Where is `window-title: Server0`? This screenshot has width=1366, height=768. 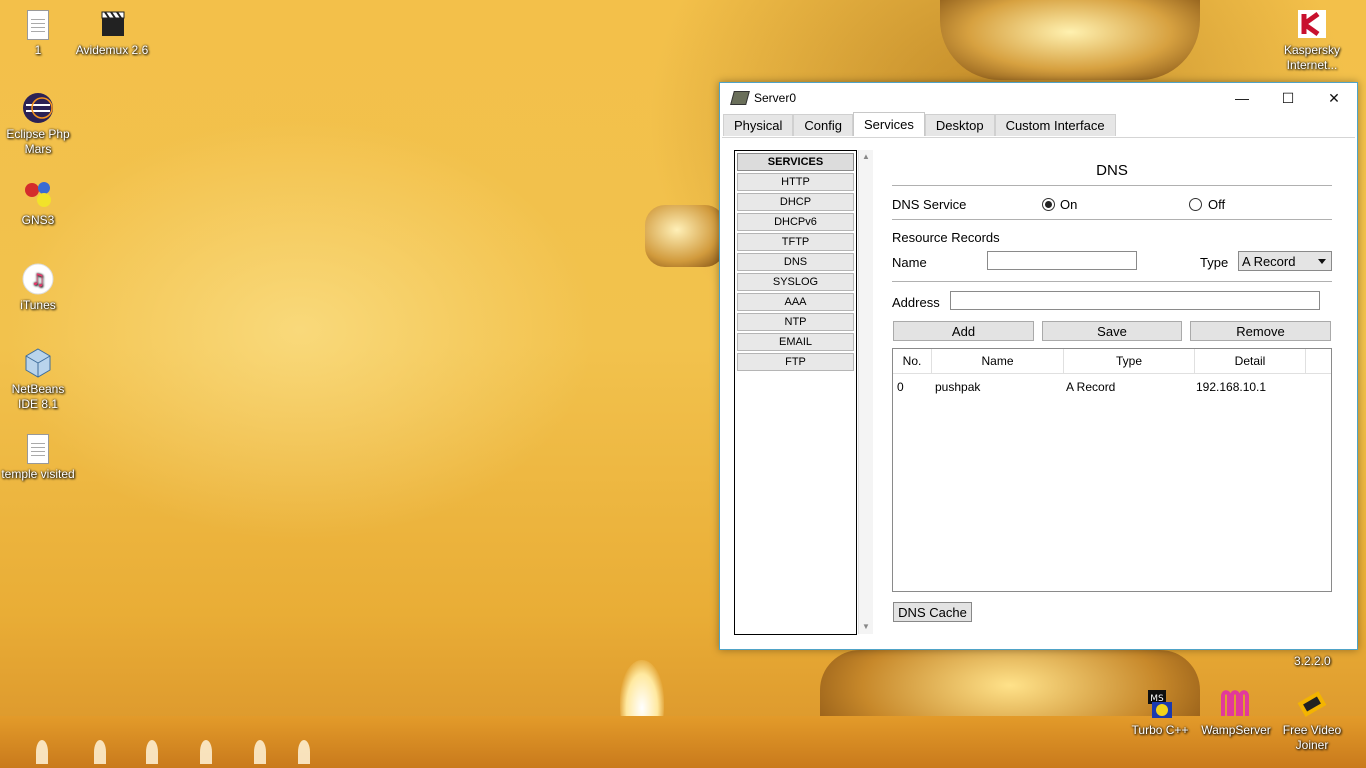
window-title: Server0 is located at coordinates (775, 98).